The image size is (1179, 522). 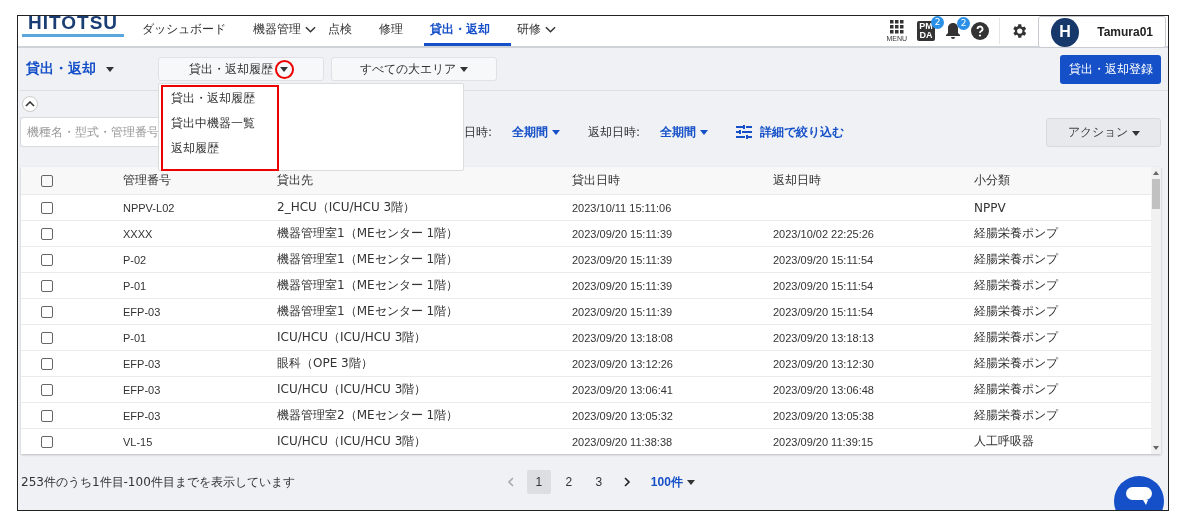 I want to click on page-button: 3, so click(x=598, y=482).